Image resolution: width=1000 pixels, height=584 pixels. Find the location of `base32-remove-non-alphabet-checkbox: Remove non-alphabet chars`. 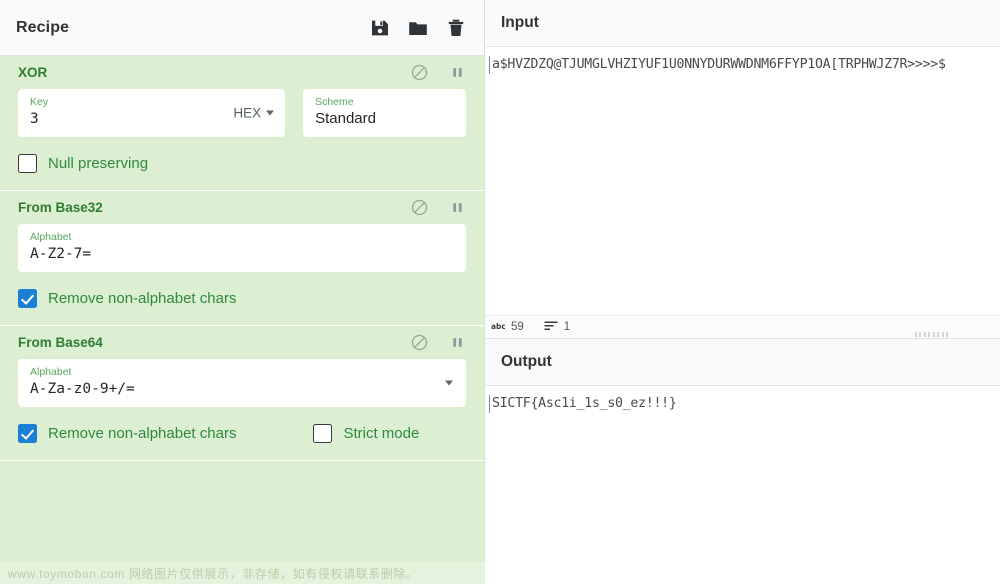

base32-remove-non-alphabet-checkbox: Remove non-alphabet chars is located at coordinates (127, 298).